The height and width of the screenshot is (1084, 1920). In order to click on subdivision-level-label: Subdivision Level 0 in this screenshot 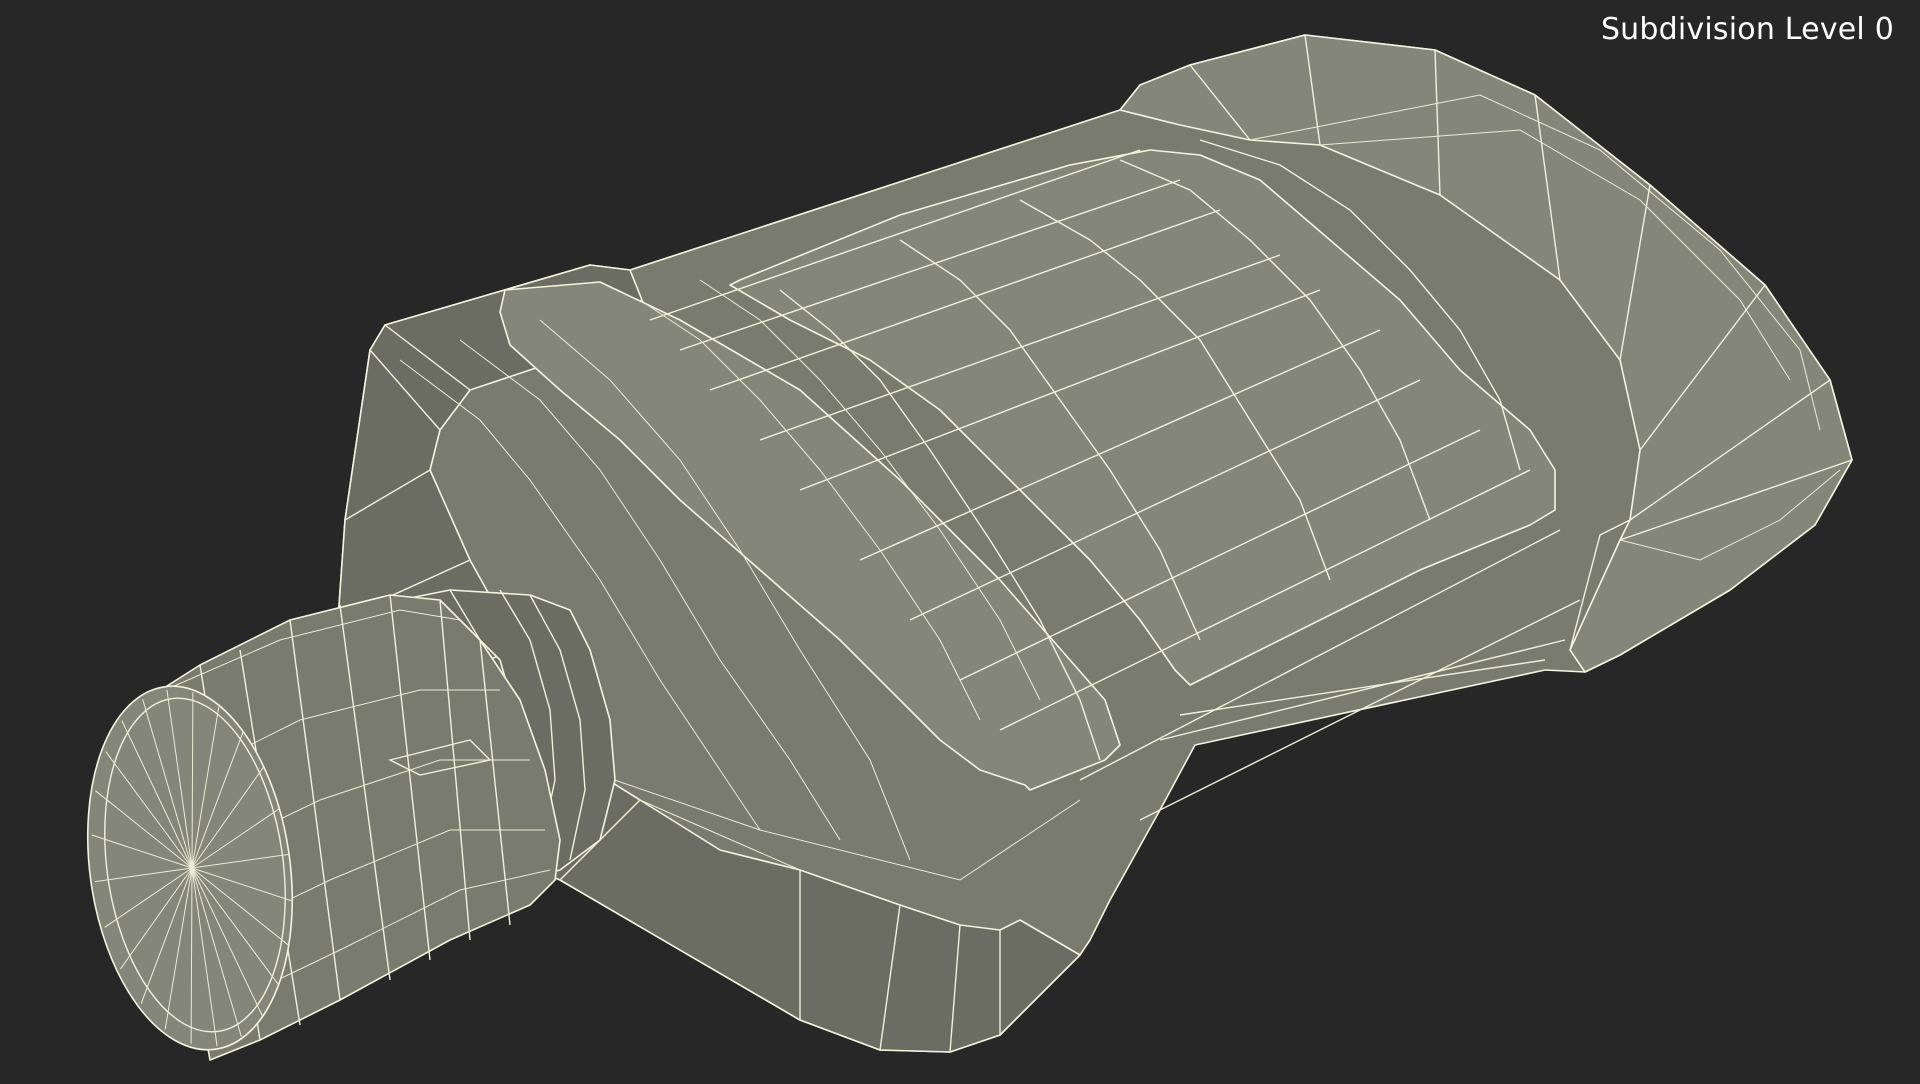, I will do `click(1747, 29)`.